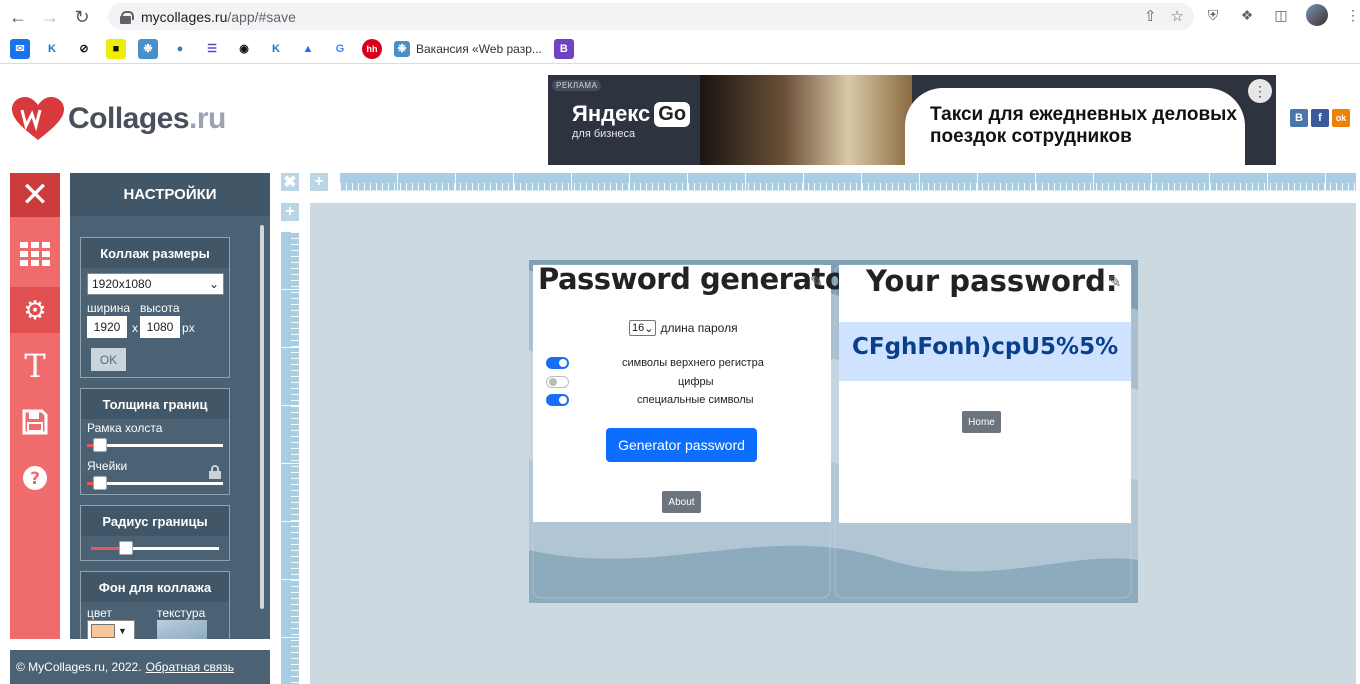 The height and width of the screenshot is (684, 1360). What do you see at coordinates (155, 483) in the screenshot?
I see `cells-slider` at bounding box center [155, 483].